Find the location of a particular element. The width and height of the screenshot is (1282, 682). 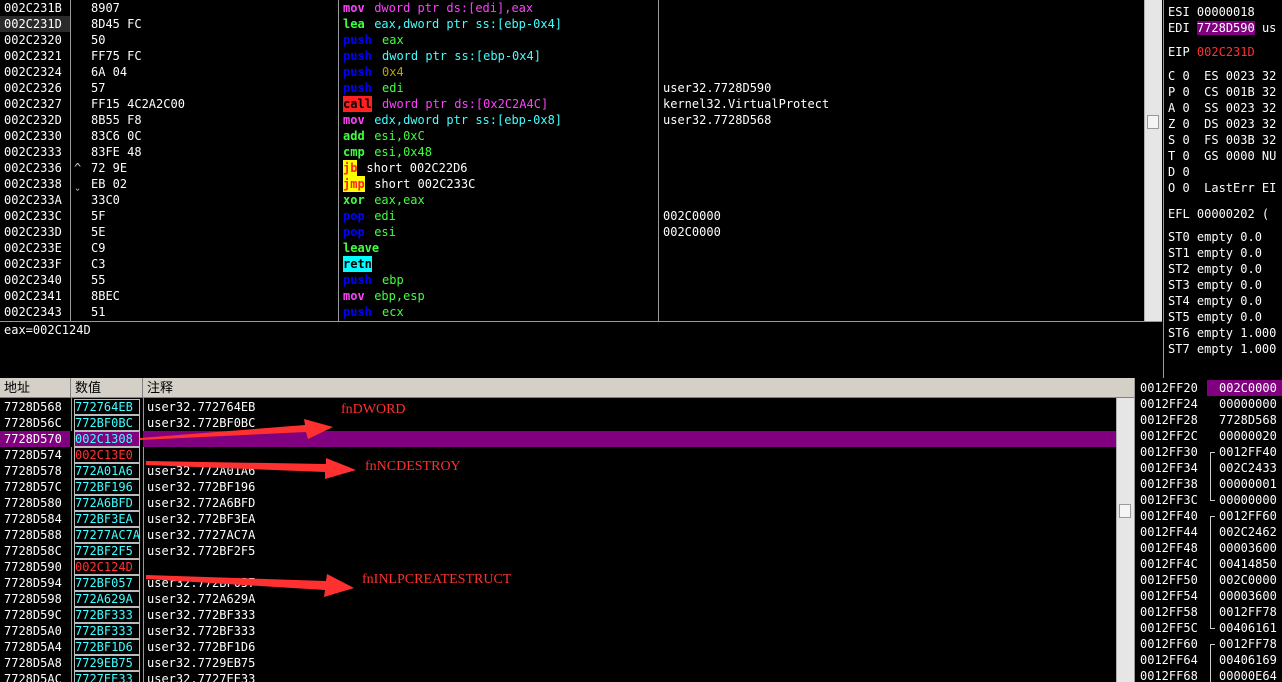

stack-value: 0012FF40 is located at coordinates (1248, 452).